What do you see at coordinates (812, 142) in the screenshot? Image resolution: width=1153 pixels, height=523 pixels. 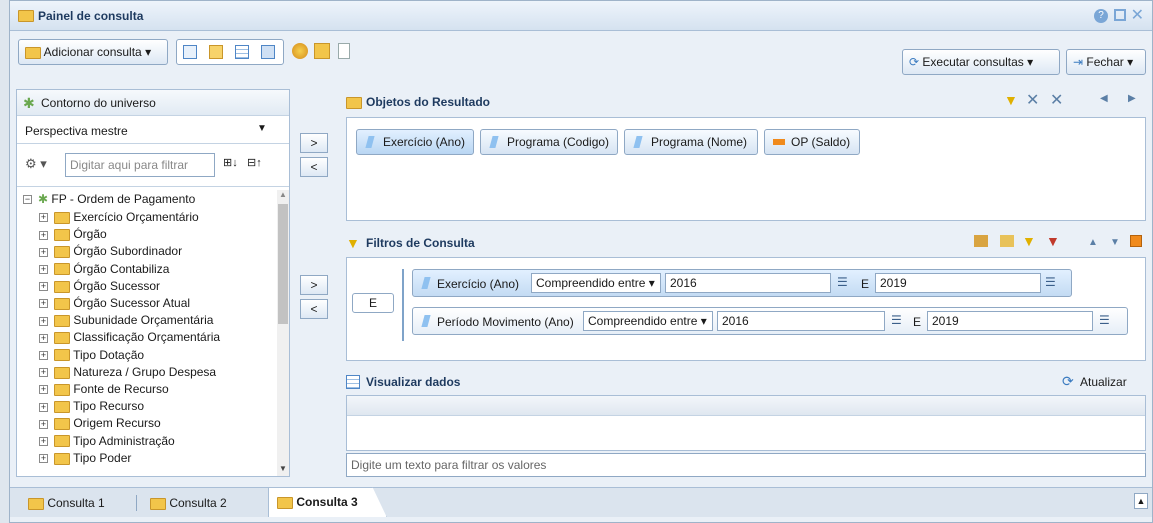 I see `result-object: OP (Saldo)` at bounding box center [812, 142].